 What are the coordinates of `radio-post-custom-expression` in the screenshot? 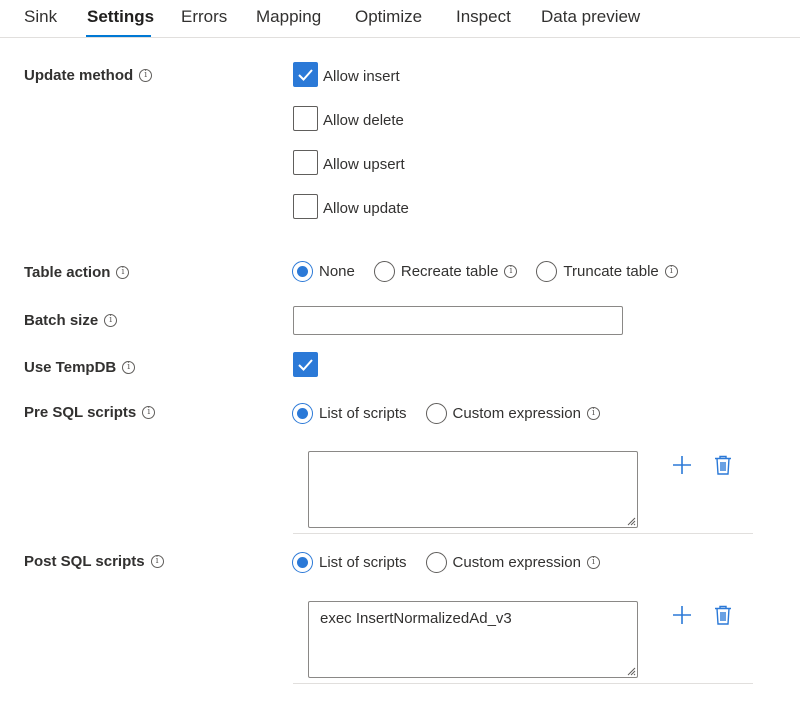 It's located at (436, 562).